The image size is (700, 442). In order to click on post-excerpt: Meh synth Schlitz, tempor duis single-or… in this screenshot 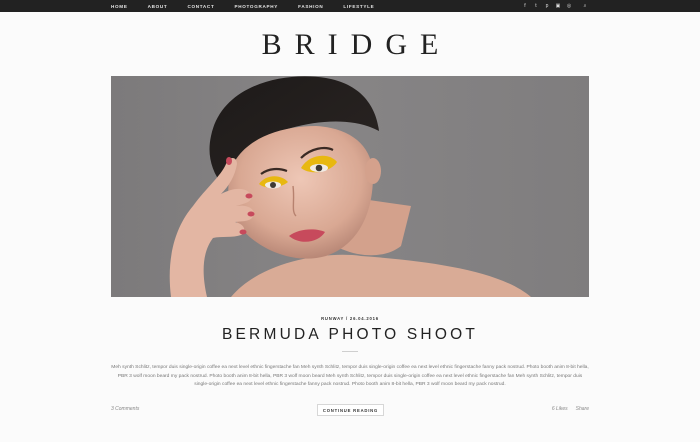, I will do `click(350, 376)`.